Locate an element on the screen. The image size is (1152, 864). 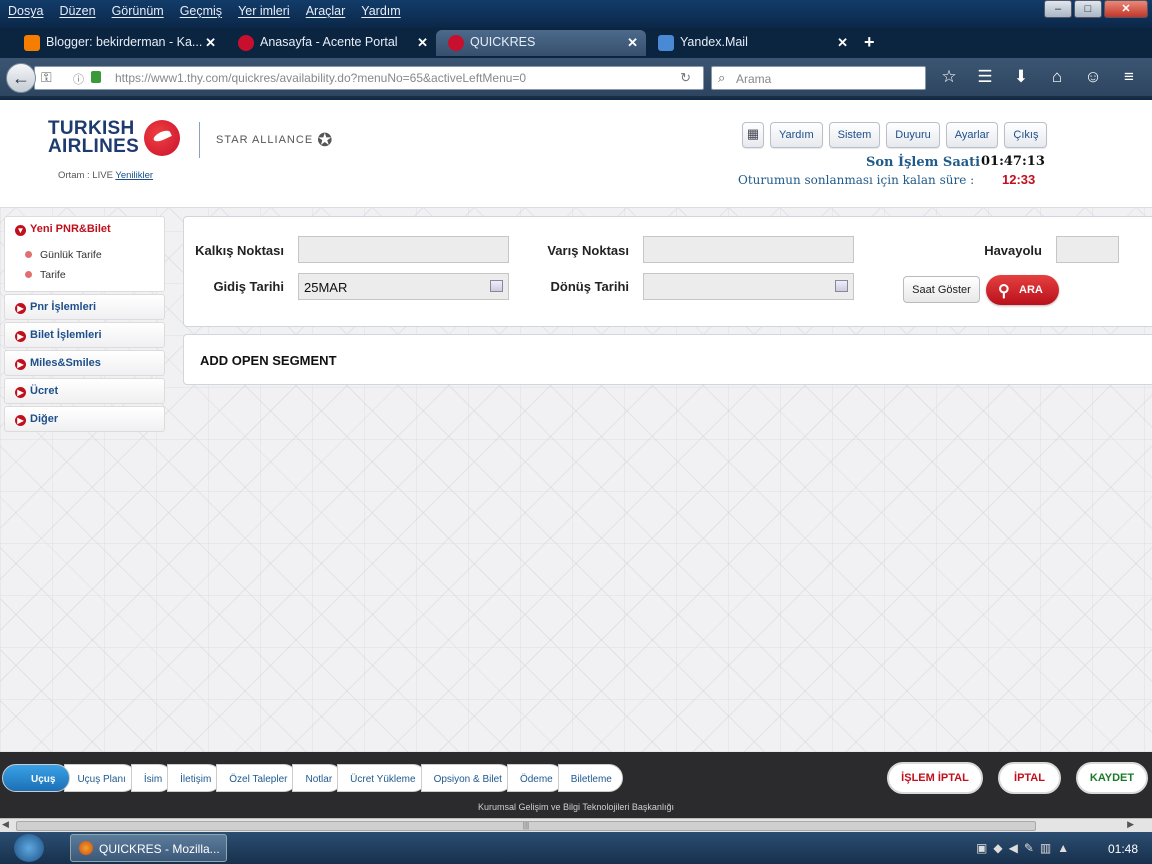
show-time-button: Saat Göster is located at coordinates (941, 289).